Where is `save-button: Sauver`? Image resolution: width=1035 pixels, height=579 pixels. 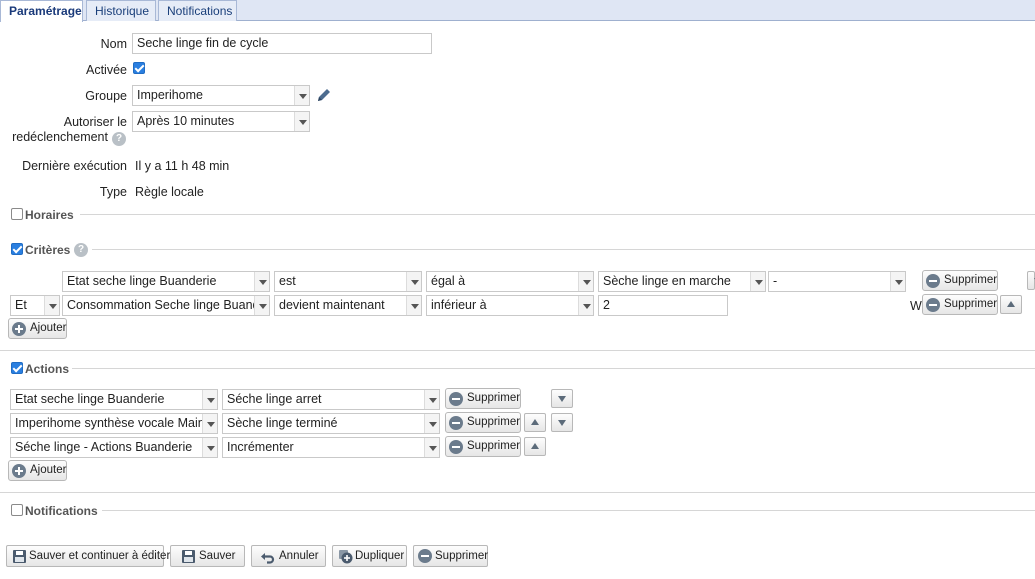 save-button: Sauver is located at coordinates (207, 556).